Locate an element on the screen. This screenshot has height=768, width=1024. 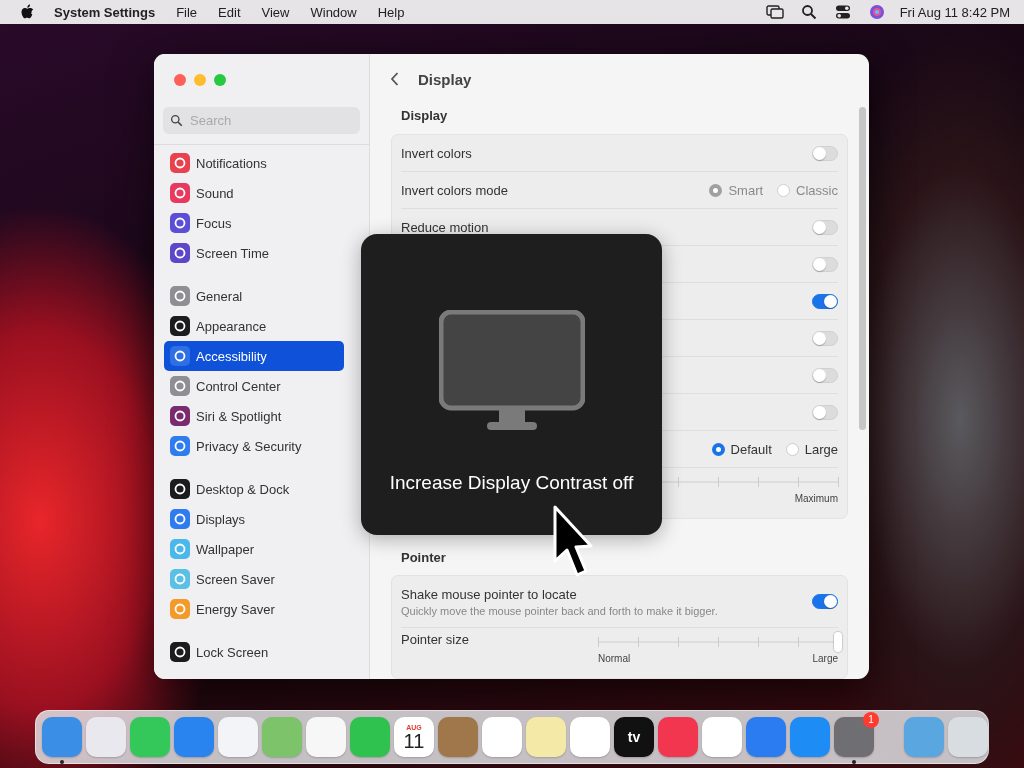
sidebar-item: Siri & Spotlight is located at coordinates (254, 416).